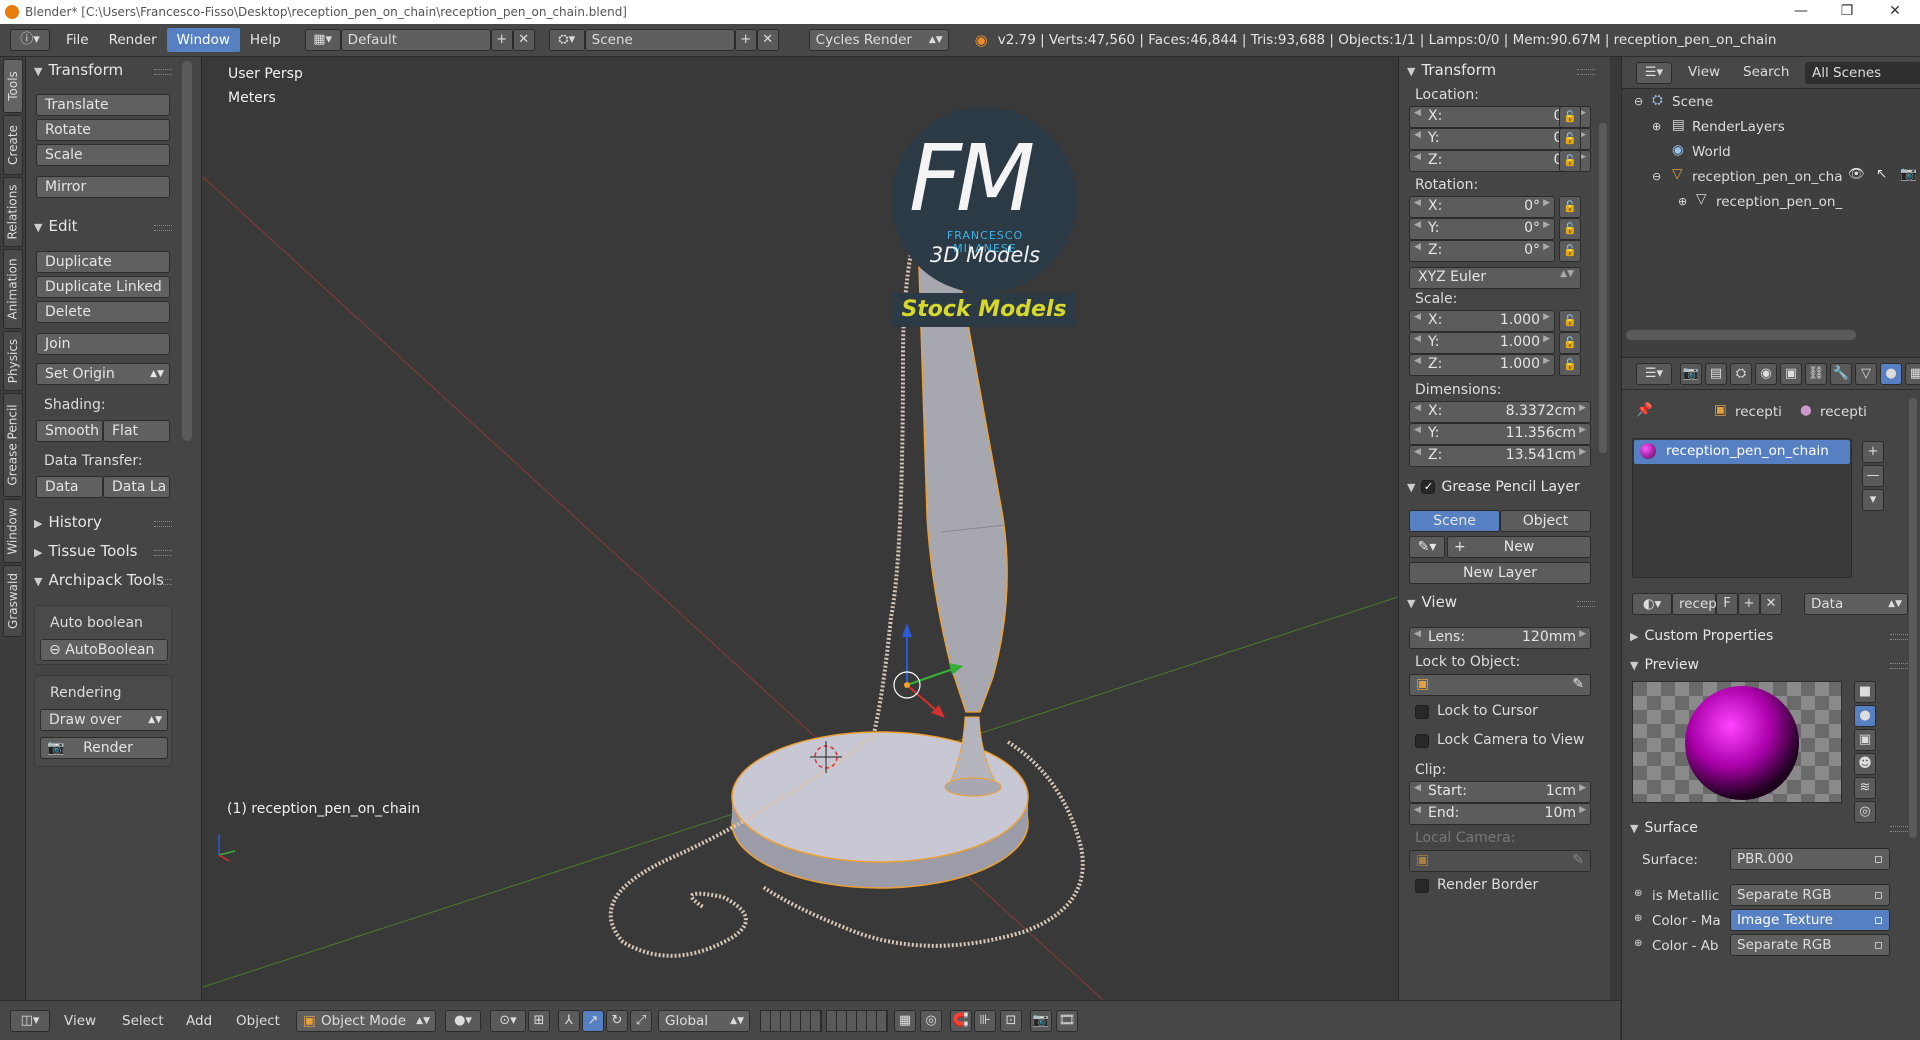 This screenshot has width=1920, height=1040. I want to click on clip-start-field: ◀ Start: 1cm ▶, so click(1500, 792).